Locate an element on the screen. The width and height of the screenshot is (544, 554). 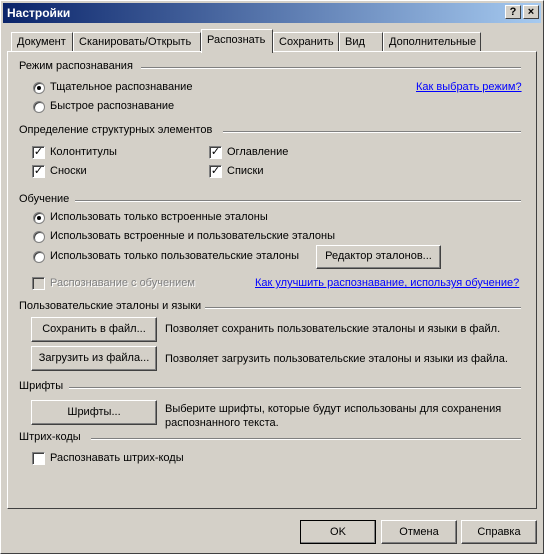
group-title-user-patterns: Пользовательские эталоны и языки is located at coordinates (112, 306).